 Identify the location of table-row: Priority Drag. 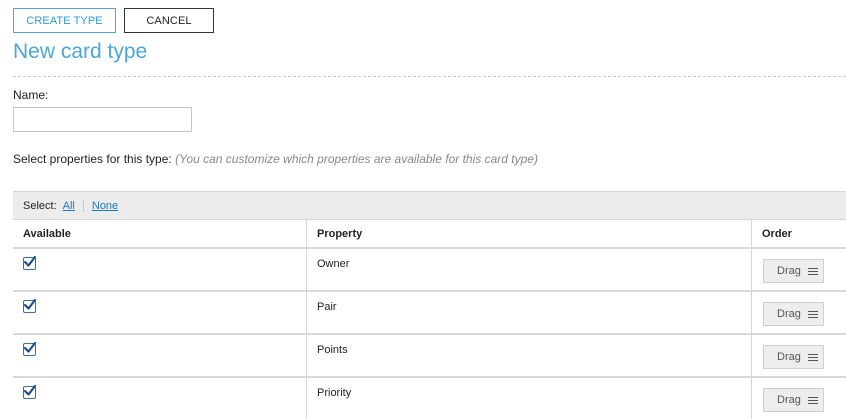
(429, 398).